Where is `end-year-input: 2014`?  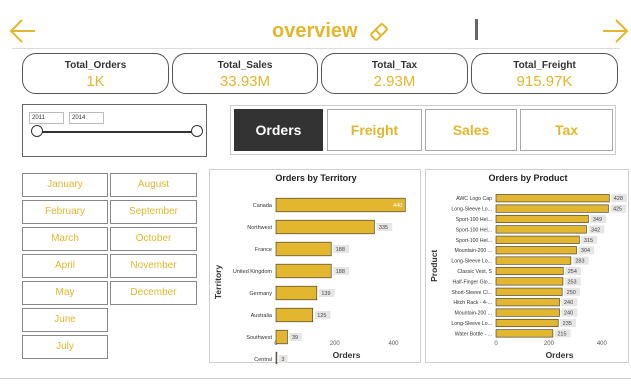 end-year-input: 2014 is located at coordinates (86, 118).